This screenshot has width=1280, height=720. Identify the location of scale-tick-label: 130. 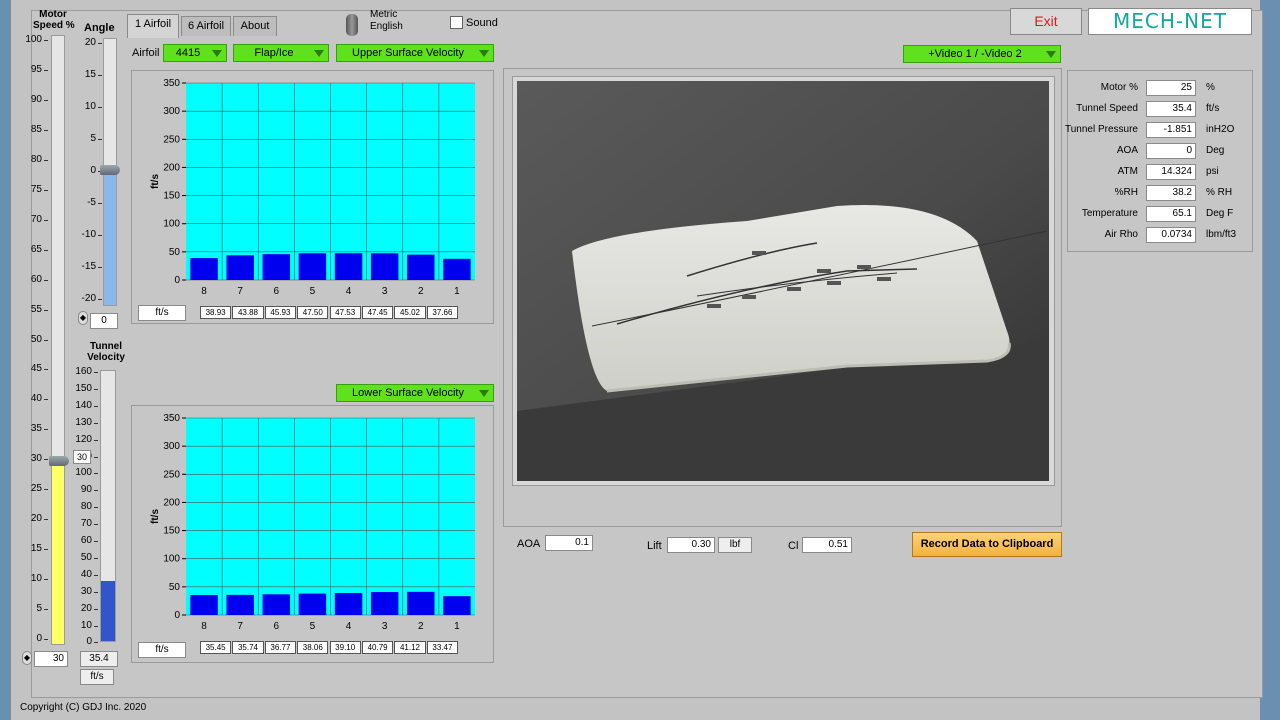
(80, 422).